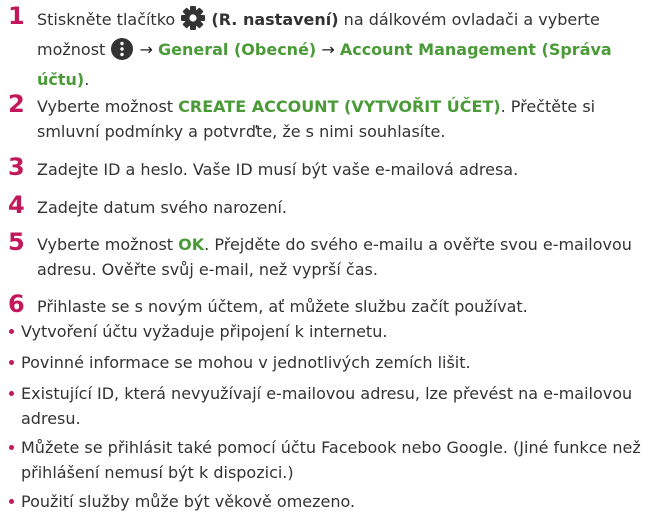 This screenshot has width=653, height=516. I want to click on step-text-end: ., so click(87, 79).